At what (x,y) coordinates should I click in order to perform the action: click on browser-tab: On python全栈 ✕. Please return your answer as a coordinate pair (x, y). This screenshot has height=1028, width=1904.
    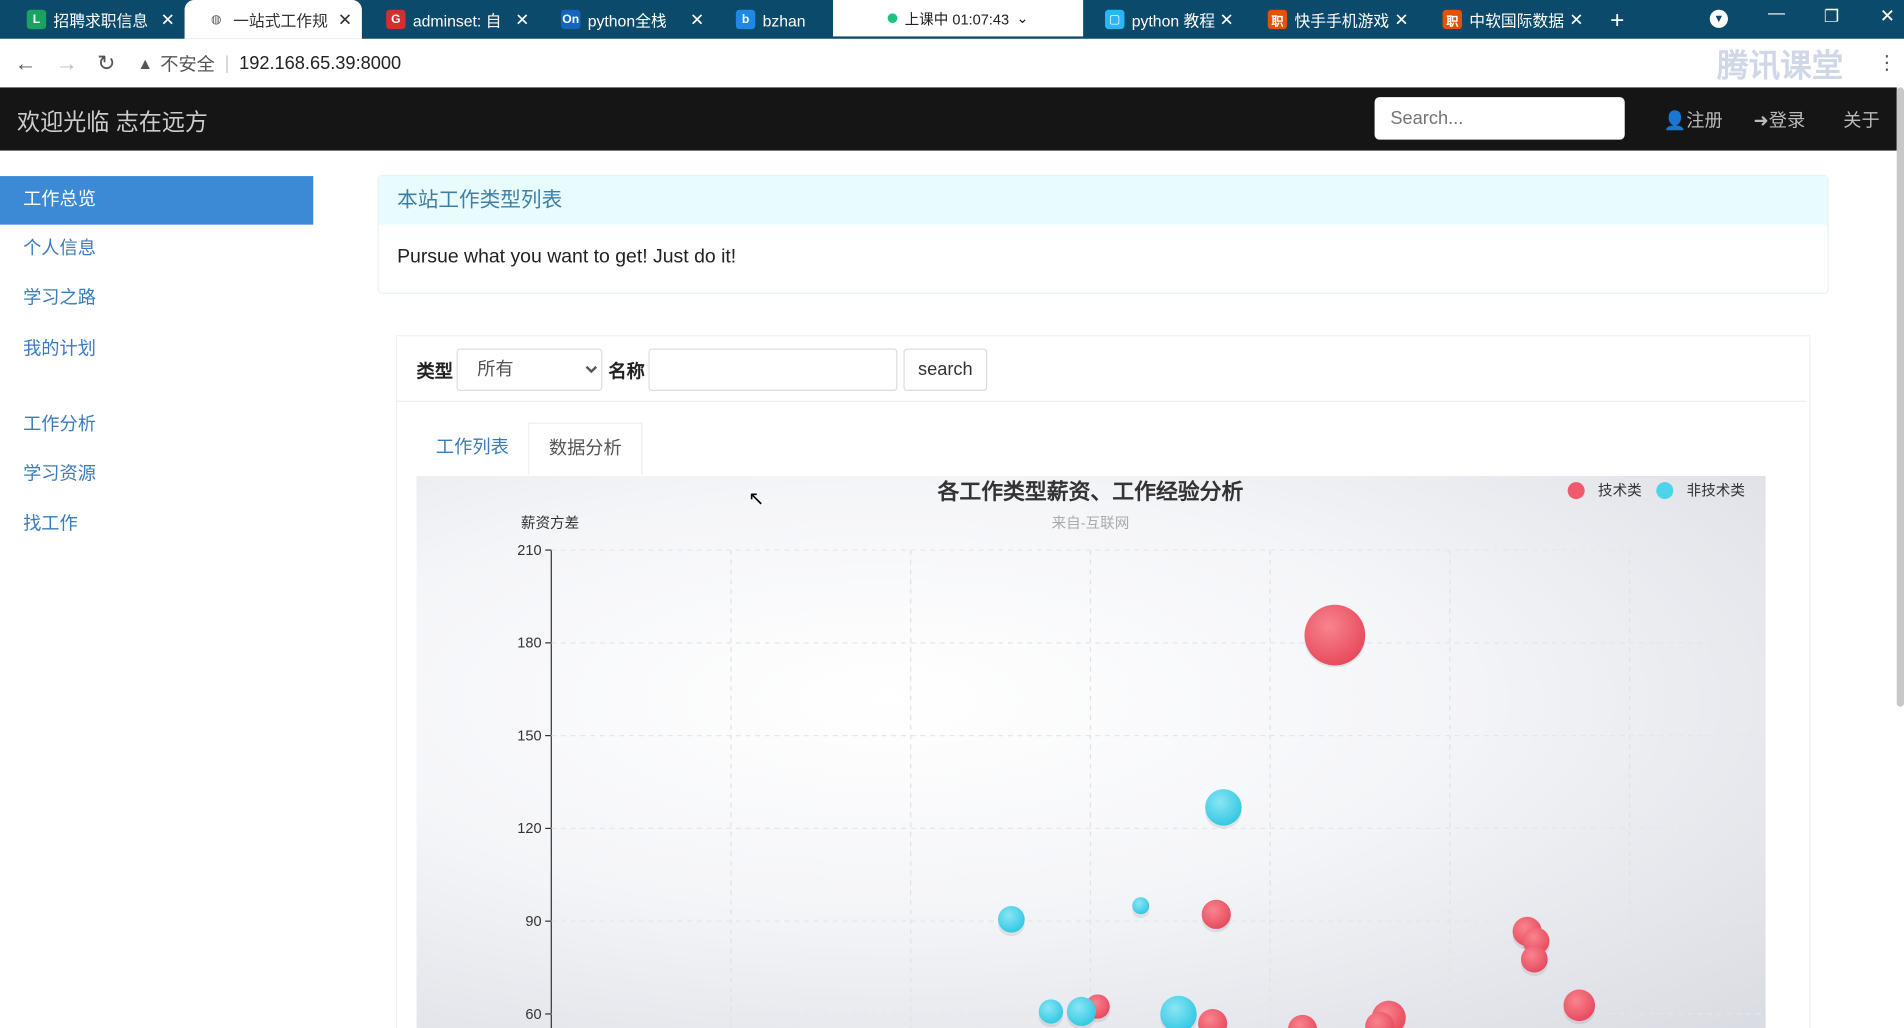
    Looking at the image, I should click on (626, 19).